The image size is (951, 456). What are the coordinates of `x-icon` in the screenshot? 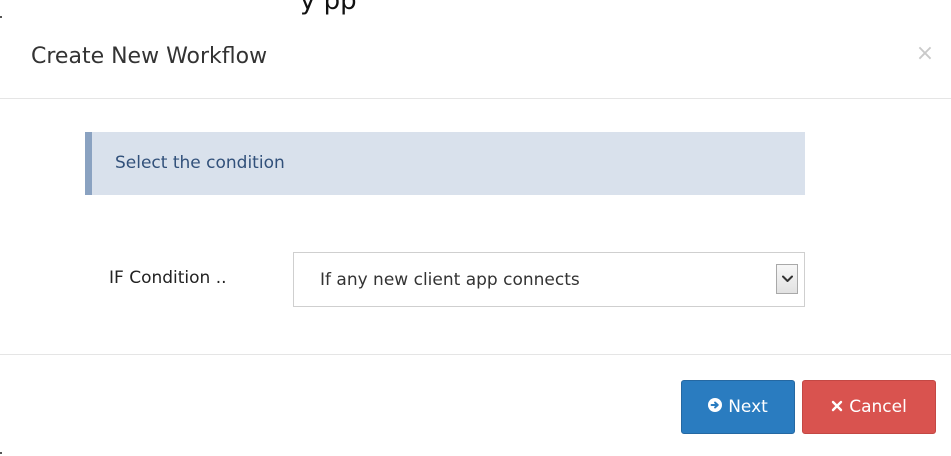 It's located at (837, 407).